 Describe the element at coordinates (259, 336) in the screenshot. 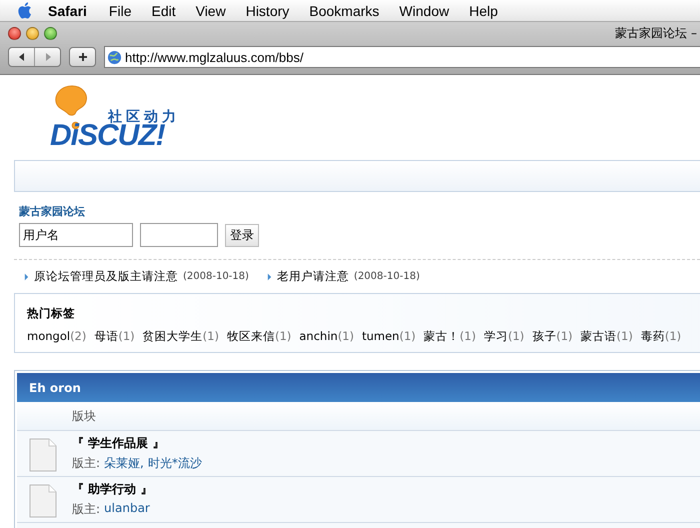

I see `tag-link: 牧区来信(1)` at that location.